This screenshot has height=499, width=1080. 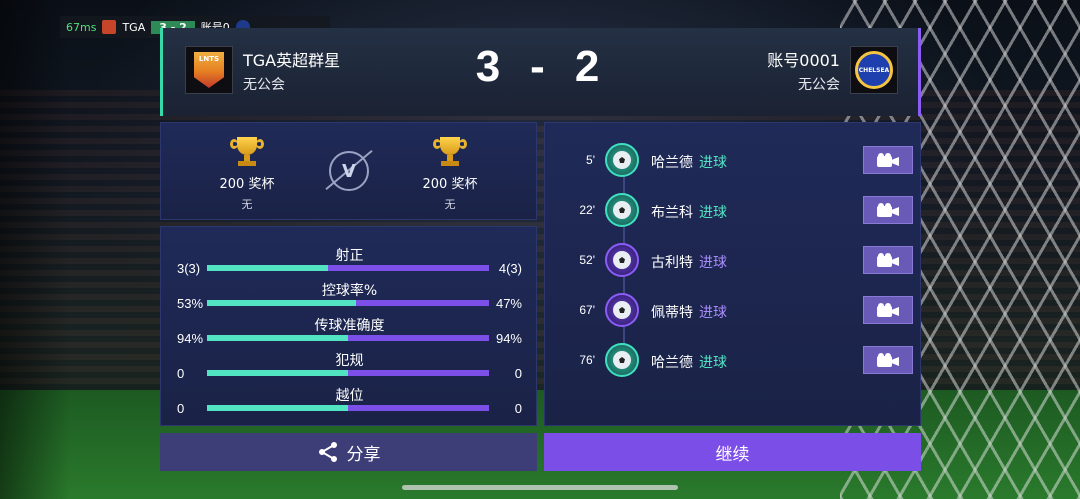 What do you see at coordinates (450, 174) in the screenshot?
I see `away-trophies: 200 奖杯 无` at bounding box center [450, 174].